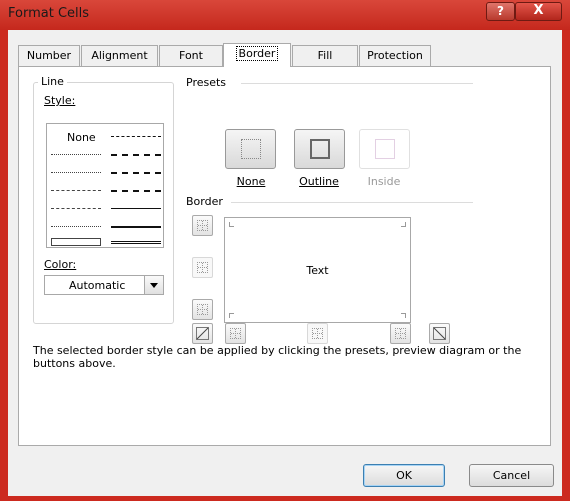 Image resolution: width=570 pixels, height=501 pixels. Describe the element at coordinates (49, 55) in the screenshot. I see `tab-number: Number` at that location.